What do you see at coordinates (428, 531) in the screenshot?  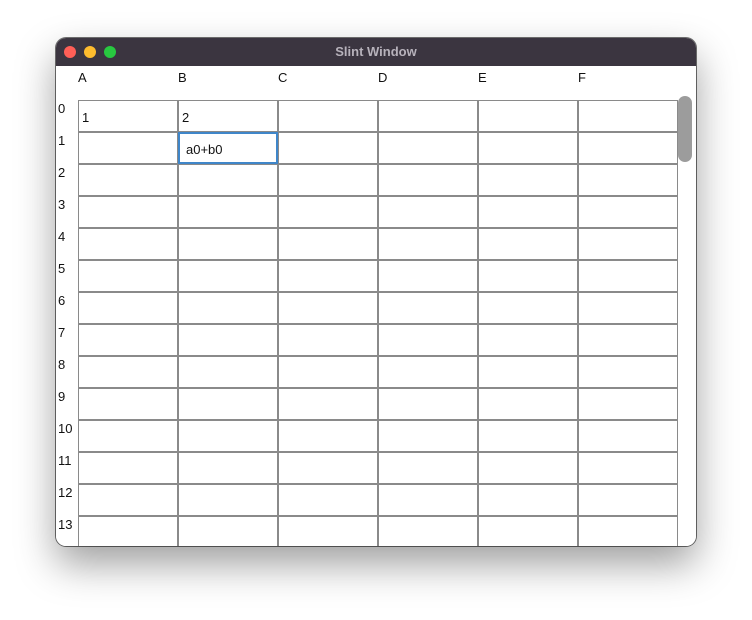 I see `cell-d13` at bounding box center [428, 531].